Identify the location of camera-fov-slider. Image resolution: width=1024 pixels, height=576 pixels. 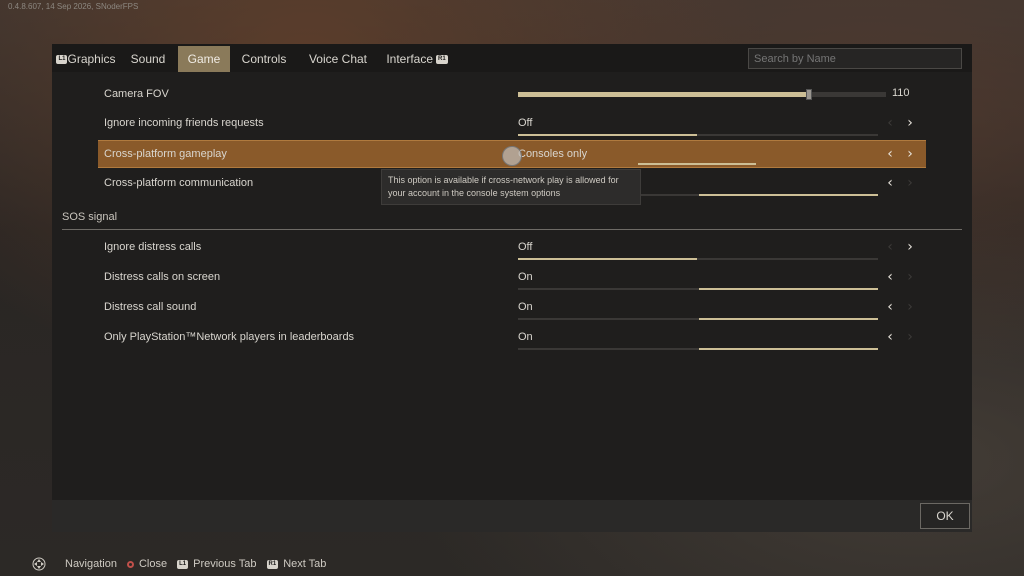
(702, 94).